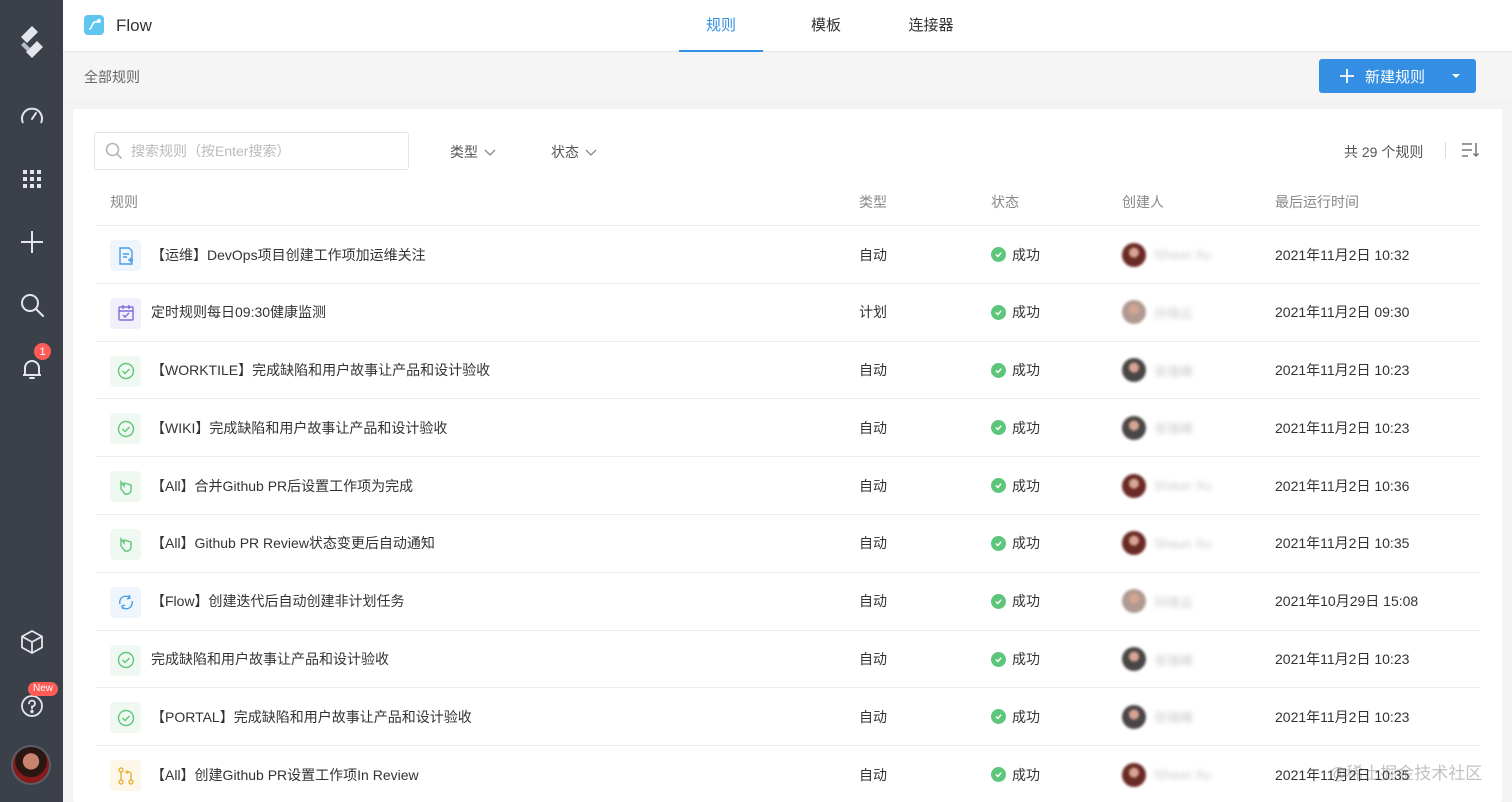  I want to click on rule-name: 【WIKI】完成缺陷和用户故事让产品和设计验收, so click(299, 427).